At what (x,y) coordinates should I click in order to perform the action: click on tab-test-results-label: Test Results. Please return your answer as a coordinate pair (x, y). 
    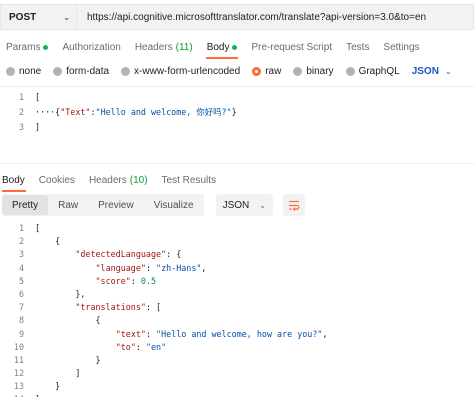
    Looking at the image, I should click on (189, 180).